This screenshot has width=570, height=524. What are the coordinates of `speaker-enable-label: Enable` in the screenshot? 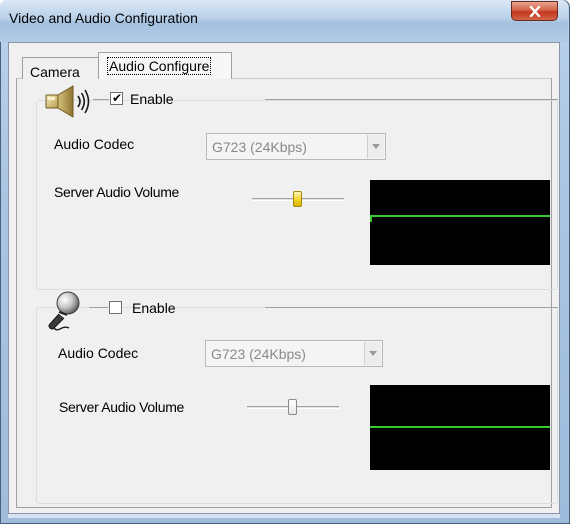 It's located at (152, 99).